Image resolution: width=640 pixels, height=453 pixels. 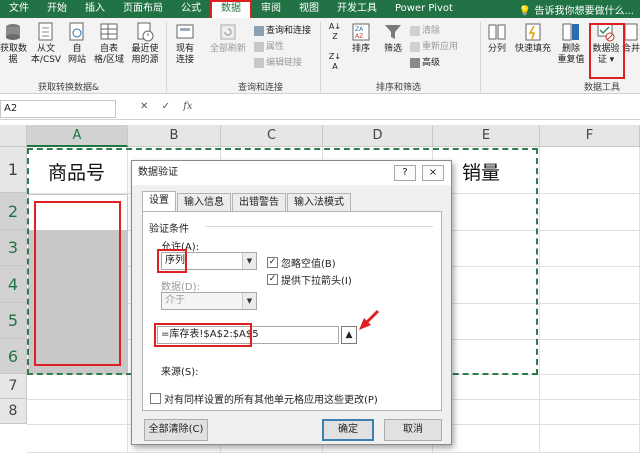 What do you see at coordinates (109, 44) in the screenshot?
I see `from-table-button: 自表 格/区域` at bounding box center [109, 44].